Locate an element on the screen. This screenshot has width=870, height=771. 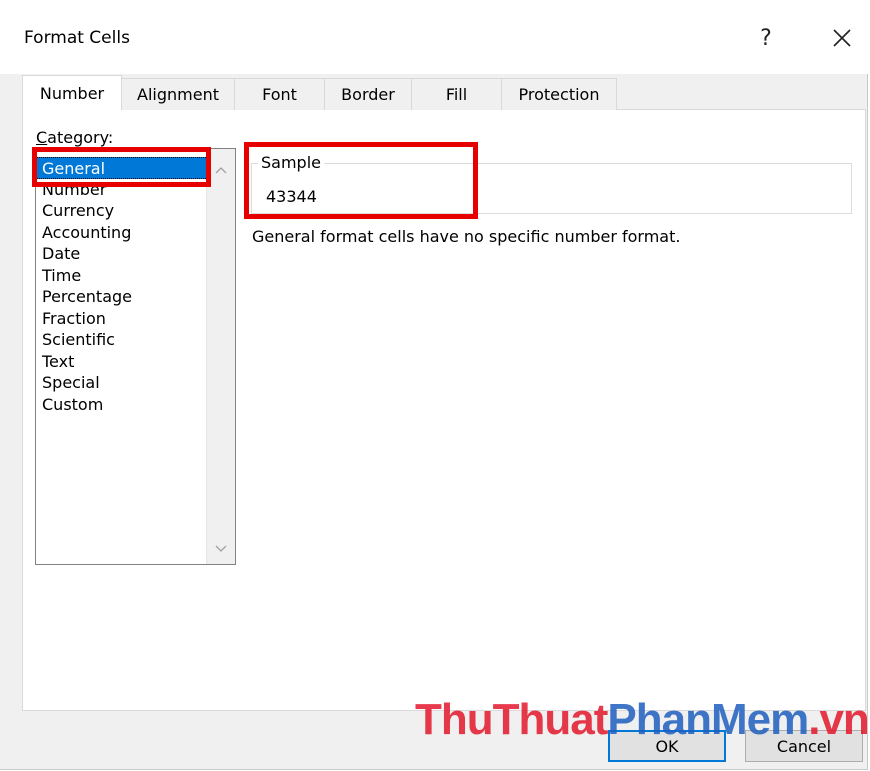
scroll-up-button is located at coordinates (221, 170).